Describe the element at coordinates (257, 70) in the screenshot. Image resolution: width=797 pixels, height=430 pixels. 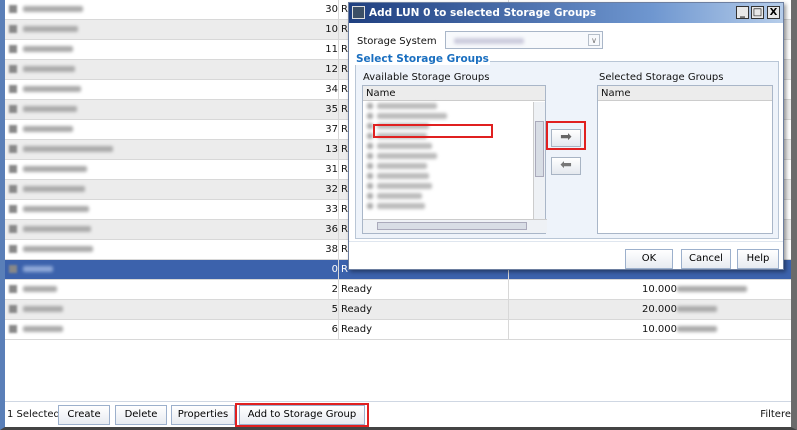
I see `lun-id: 12` at that location.